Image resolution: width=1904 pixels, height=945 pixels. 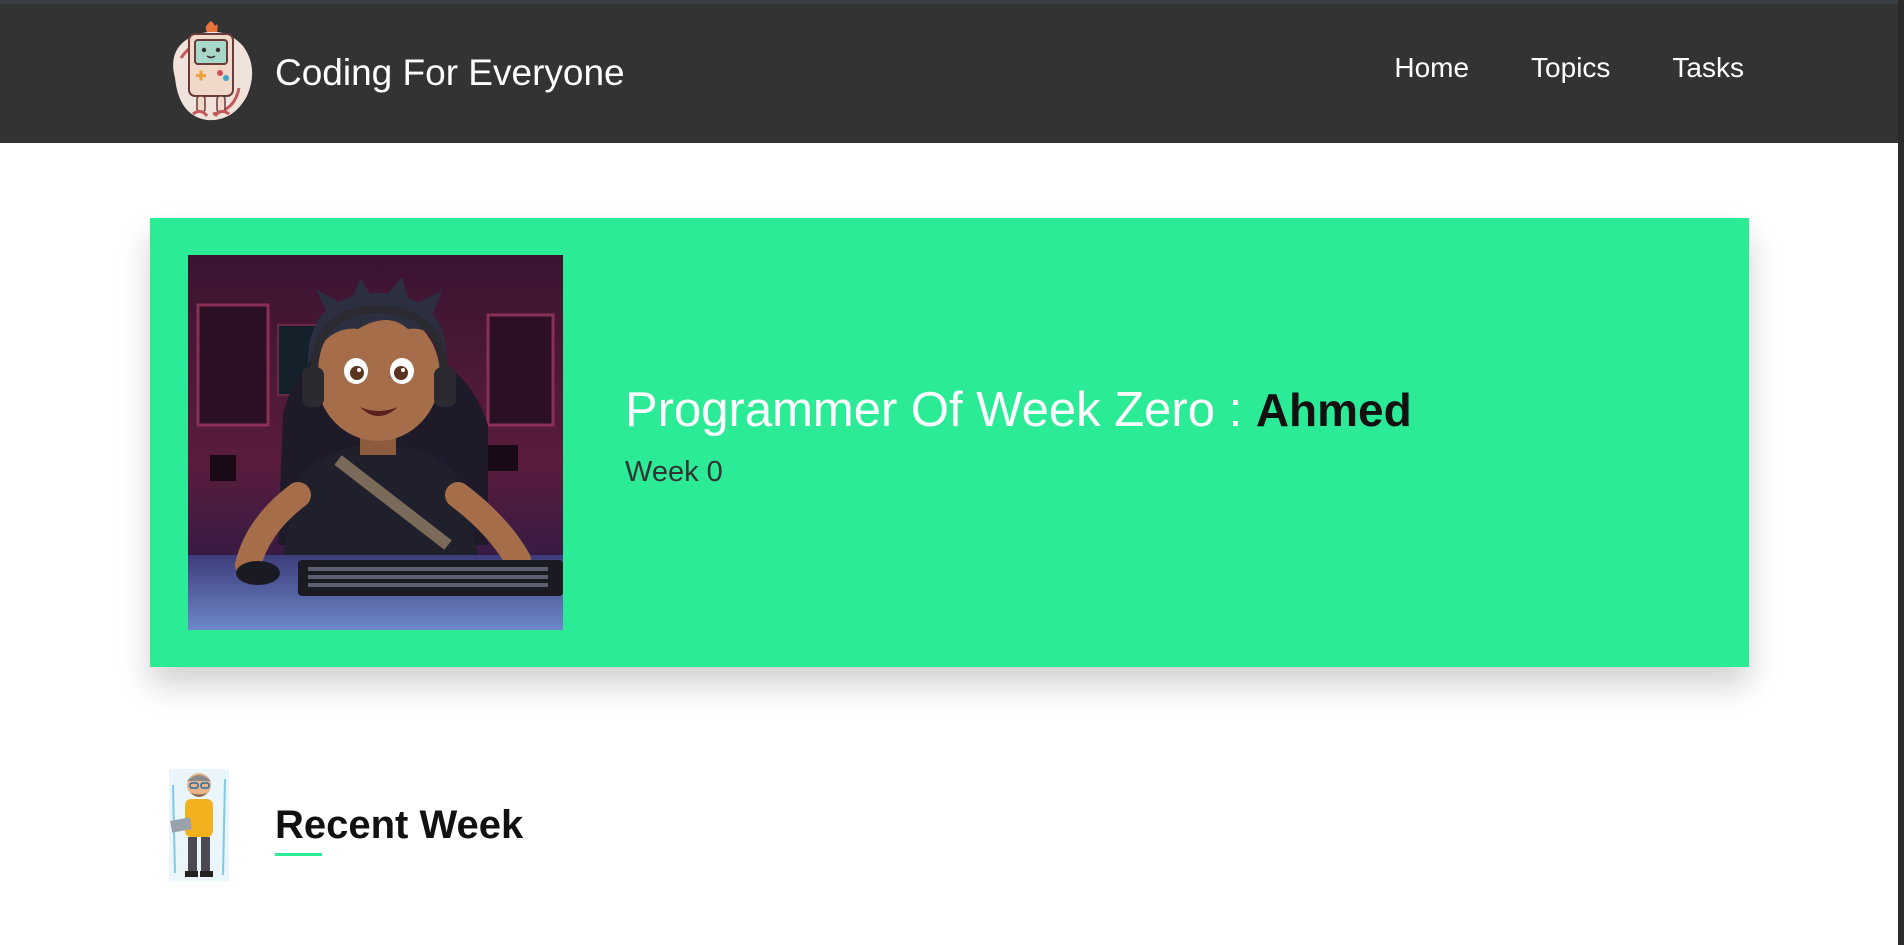 I want to click on boy-gamer-at-keyboard-illustration, so click(x=375, y=442).